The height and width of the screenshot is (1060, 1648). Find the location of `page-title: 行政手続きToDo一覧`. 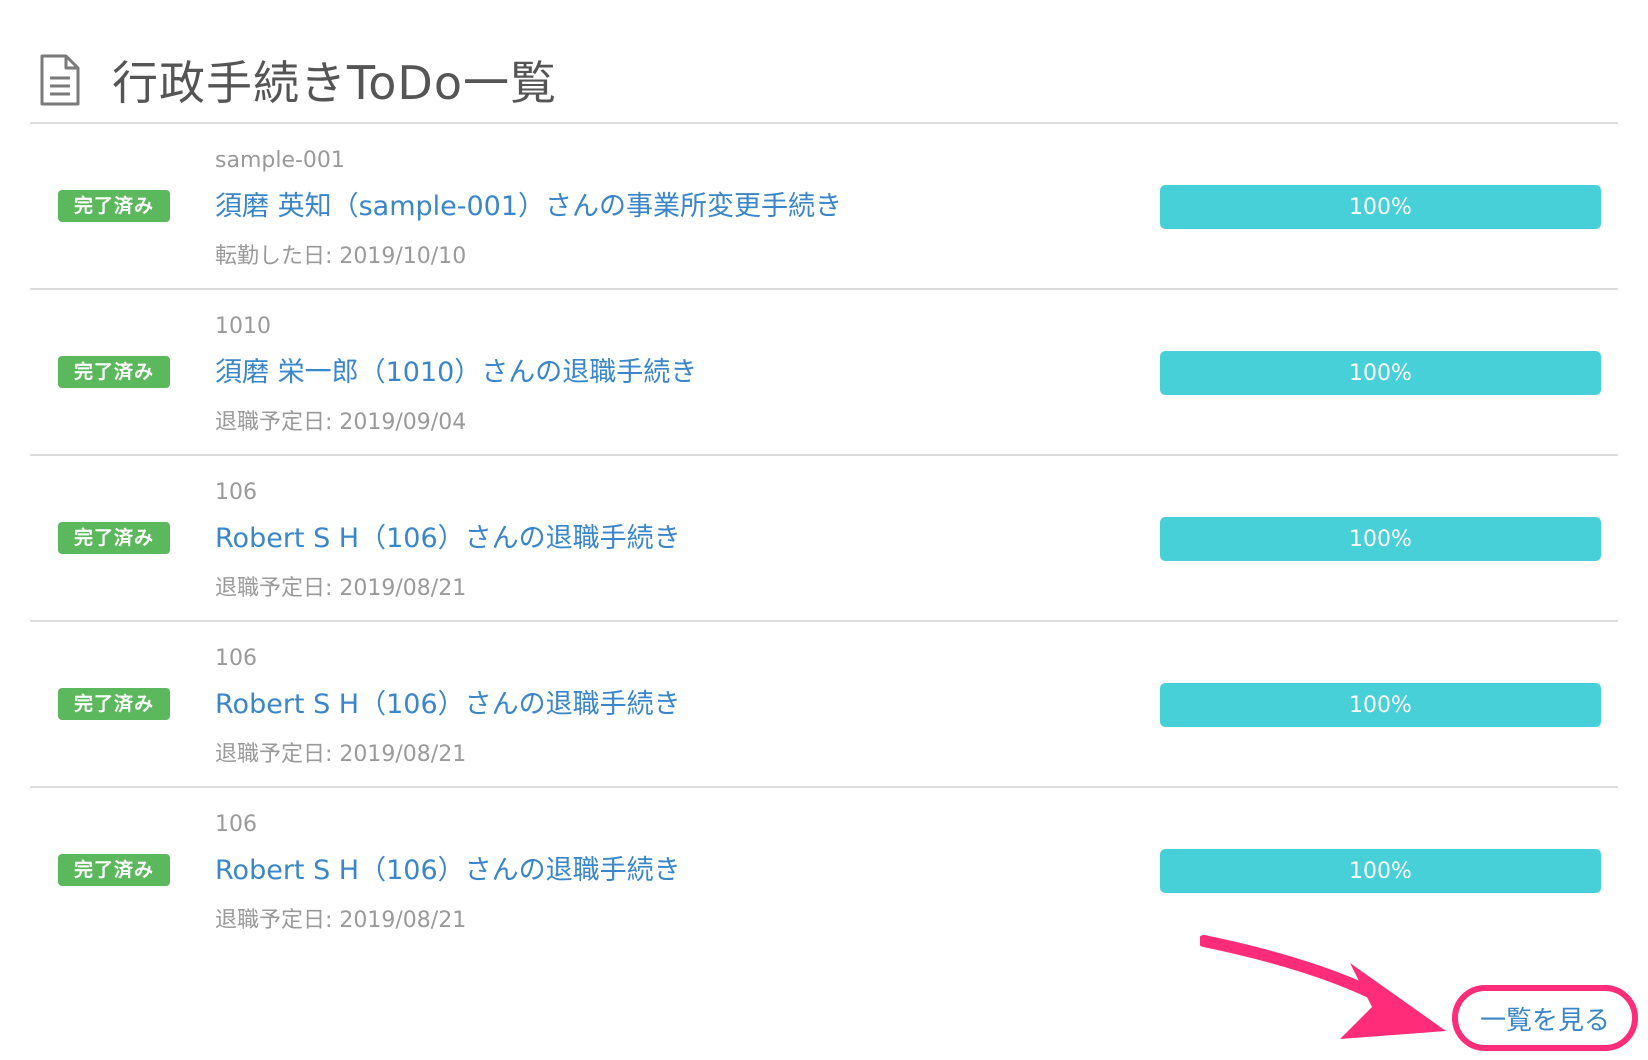

page-title: 行政手続きToDo一覧 is located at coordinates (334, 83).